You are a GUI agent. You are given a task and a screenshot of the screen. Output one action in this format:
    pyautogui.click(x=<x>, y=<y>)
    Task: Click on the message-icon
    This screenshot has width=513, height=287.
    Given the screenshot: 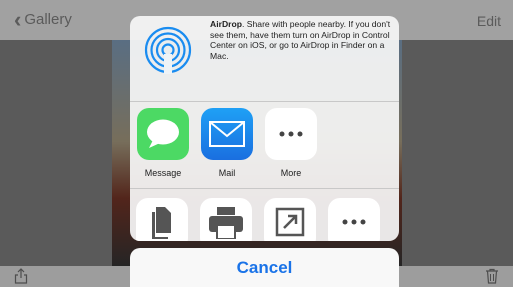 What is the action you would take?
    pyautogui.click(x=163, y=134)
    